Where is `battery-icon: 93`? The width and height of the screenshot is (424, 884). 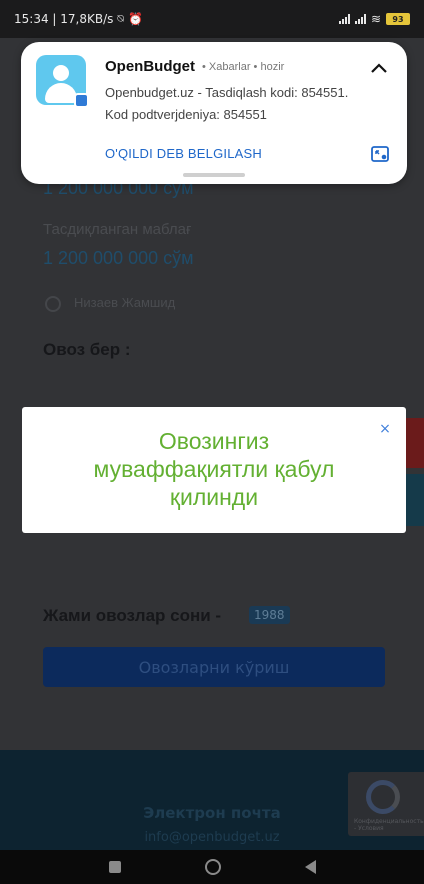 battery-icon: 93 is located at coordinates (398, 19).